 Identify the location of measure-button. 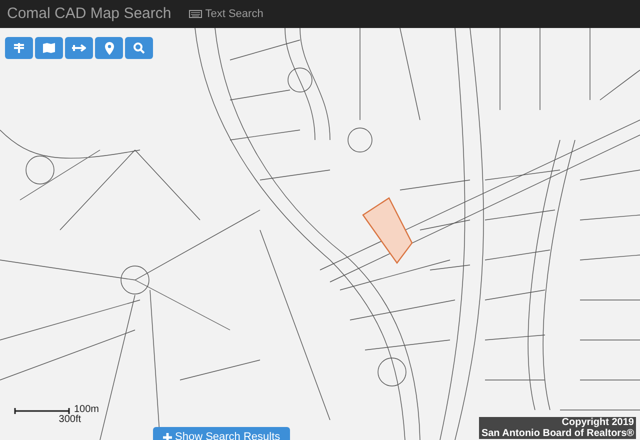
(79, 48).